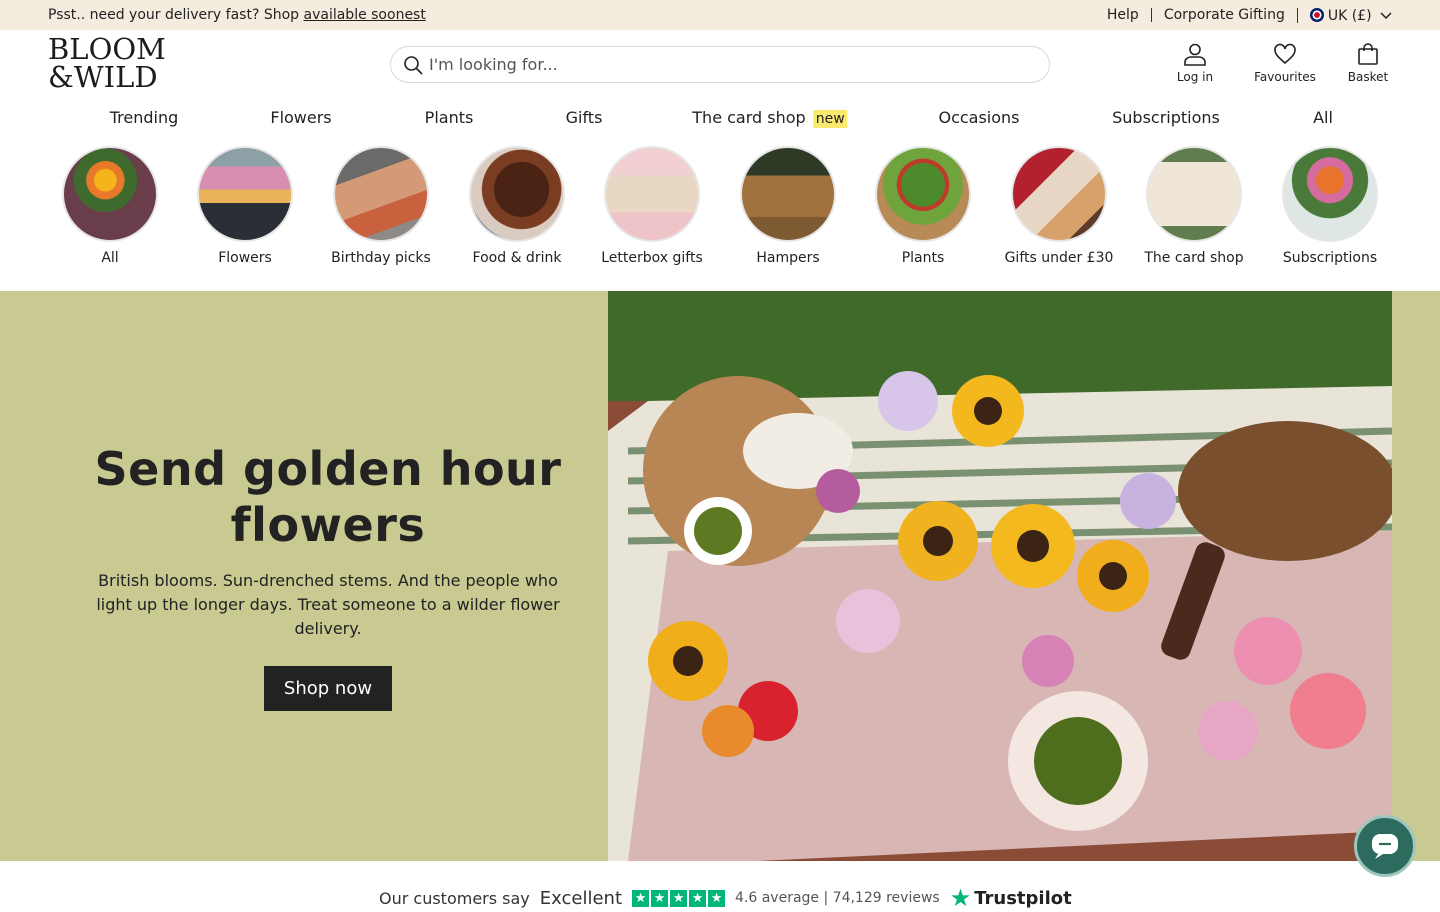 The image size is (1440, 912). I want to click on category-hampers: Hampers, so click(788, 206).